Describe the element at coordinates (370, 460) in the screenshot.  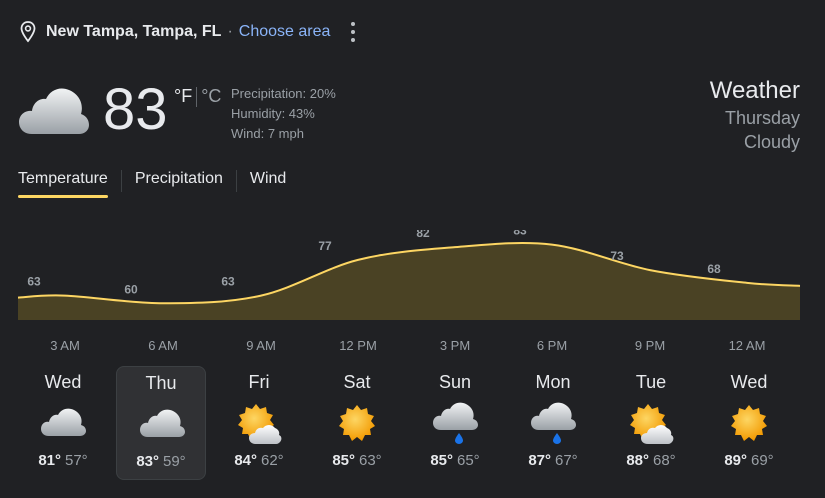
I see `low-temp: 63°` at that location.